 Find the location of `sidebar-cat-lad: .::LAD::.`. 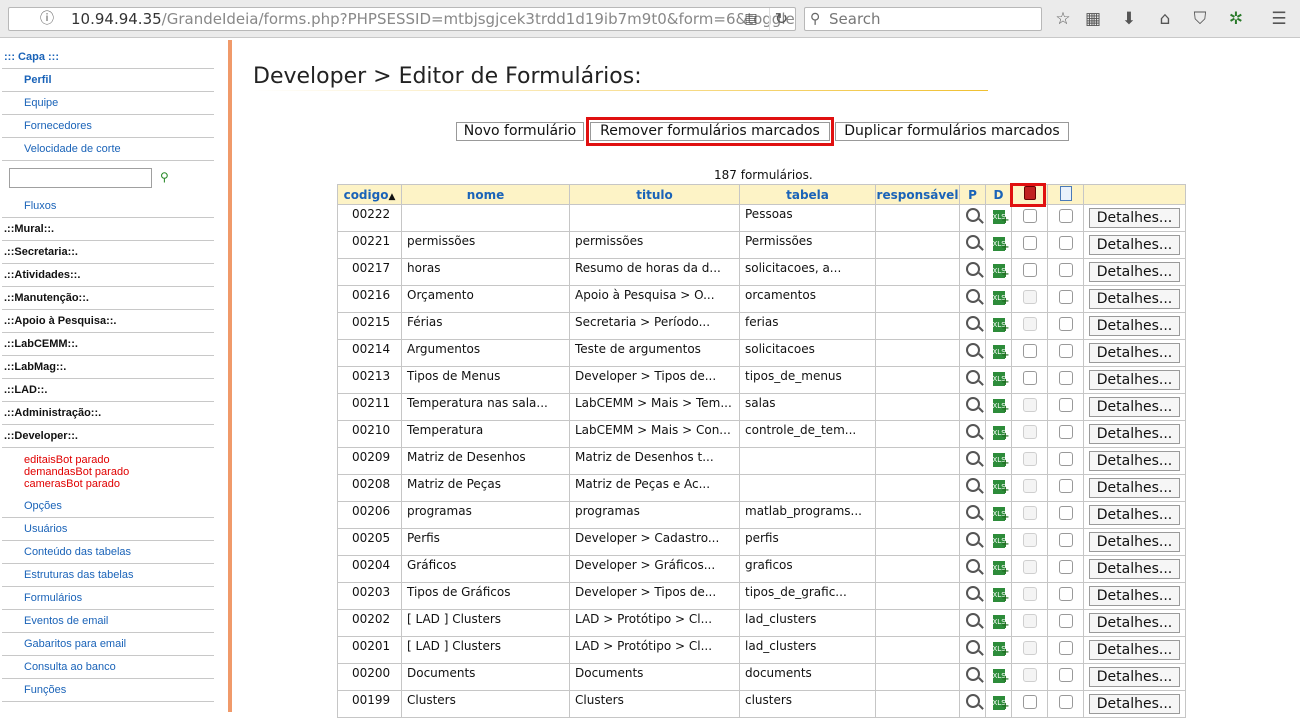

sidebar-cat-lad: .::LAD::. is located at coordinates (108, 390).